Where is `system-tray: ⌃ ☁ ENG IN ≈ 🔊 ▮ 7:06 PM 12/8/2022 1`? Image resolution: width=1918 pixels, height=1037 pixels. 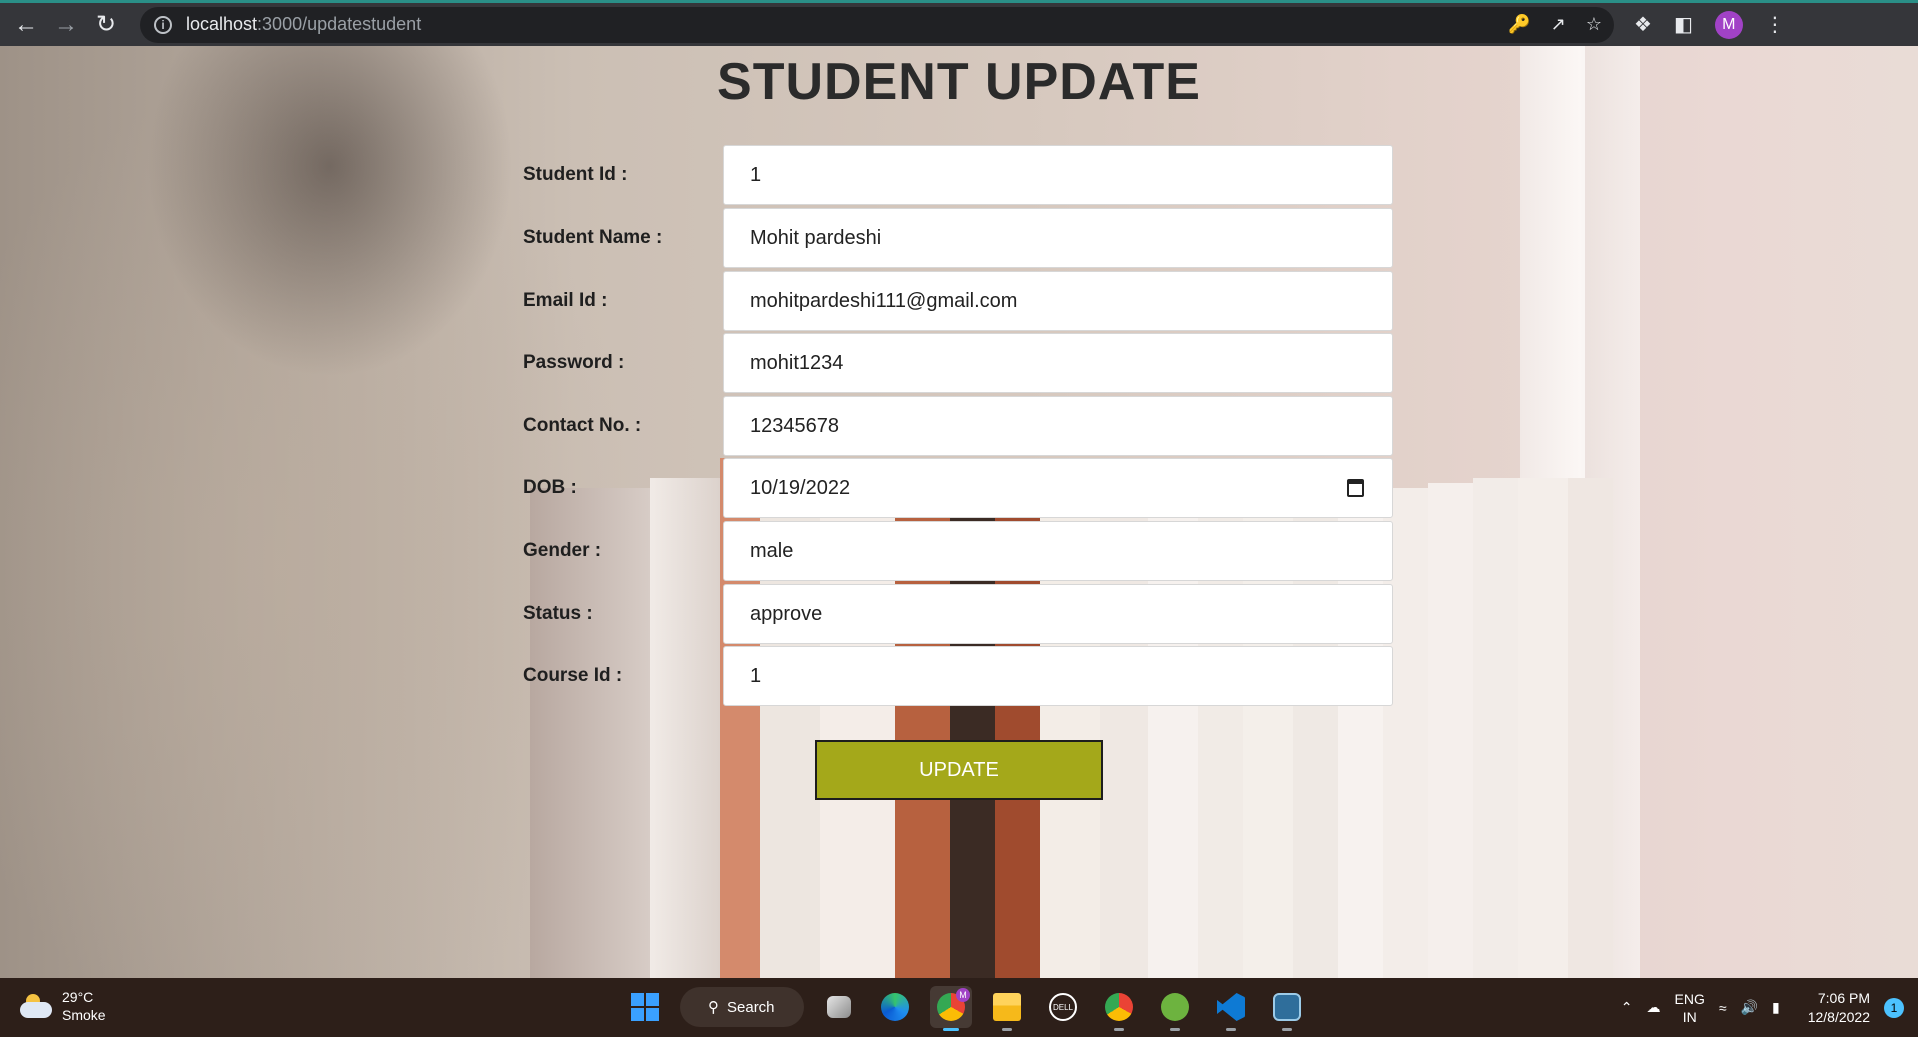
system-tray: ⌃ ☁ ENG IN ≈ 🔊 ▮ 7:06 PM 12/8/2022 1 is located at coordinates (1769, 1007).